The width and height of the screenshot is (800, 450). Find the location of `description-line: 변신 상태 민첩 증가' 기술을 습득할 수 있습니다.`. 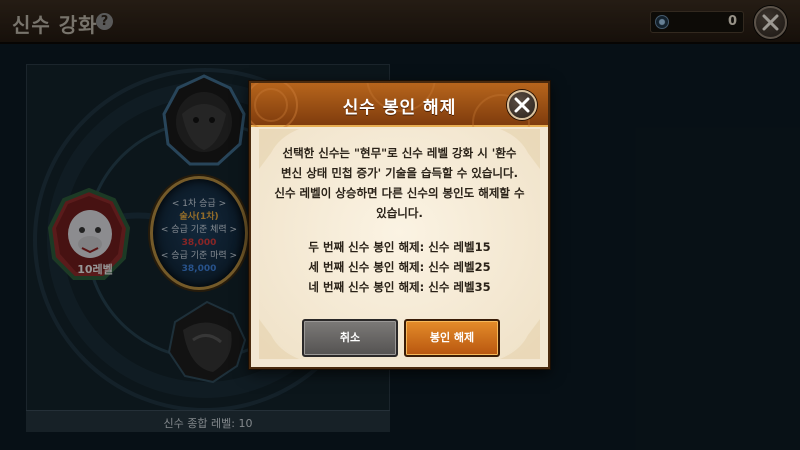

description-line: 변신 상태 민첩 증가' 기술을 습득할 수 있습니다. is located at coordinates (399, 173).